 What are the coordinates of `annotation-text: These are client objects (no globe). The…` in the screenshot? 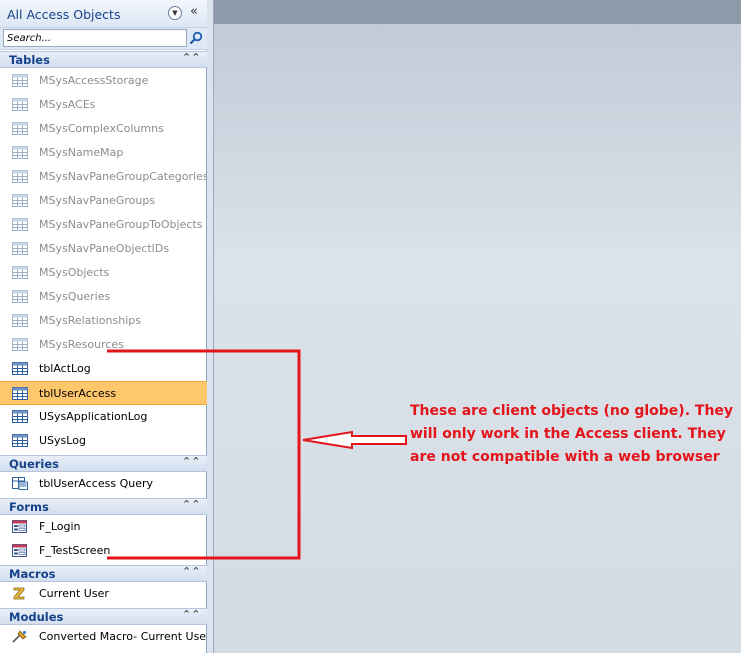 It's located at (572, 434).